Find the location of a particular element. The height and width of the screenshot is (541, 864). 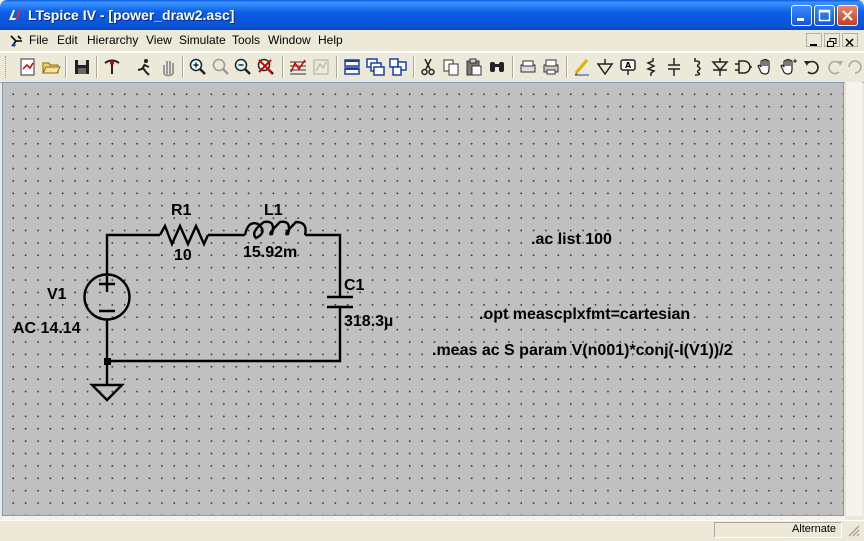

voltage-source-polarity is located at coordinates (107, 294).